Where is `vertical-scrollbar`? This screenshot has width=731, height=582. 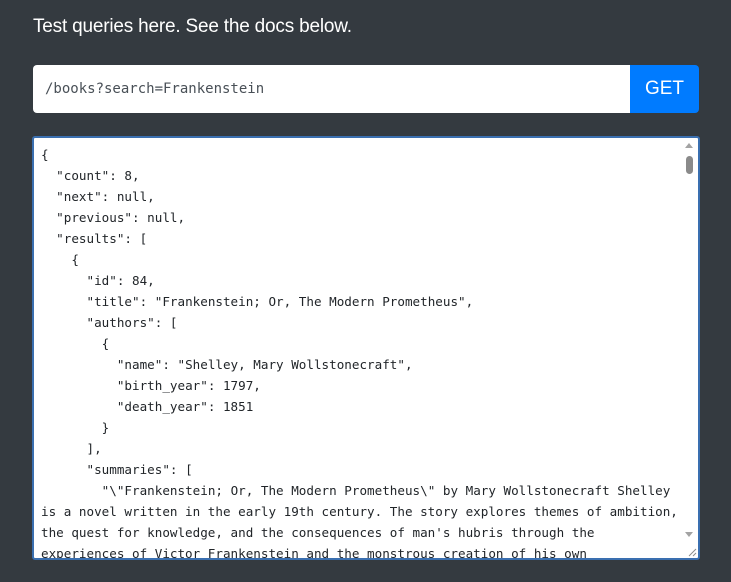
vertical-scrollbar is located at coordinates (689, 348).